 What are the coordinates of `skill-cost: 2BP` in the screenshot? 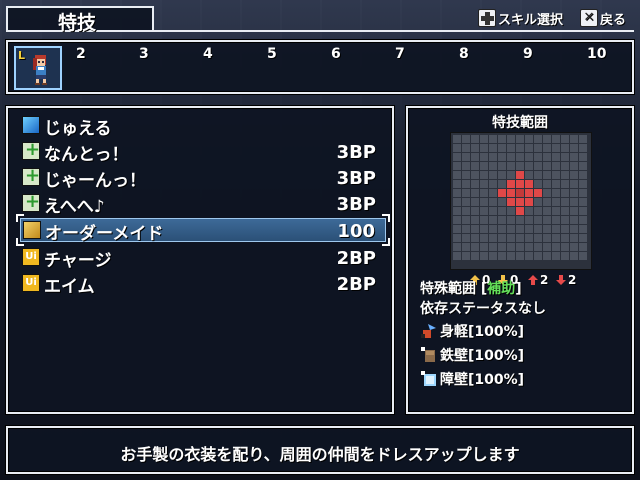 It's located at (356, 258).